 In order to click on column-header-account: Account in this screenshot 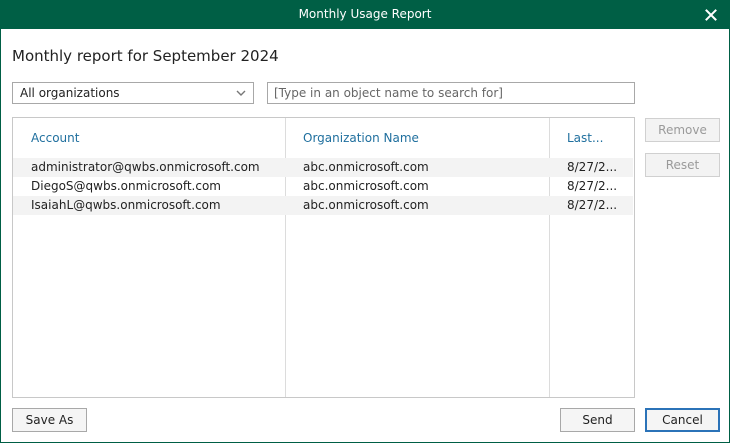, I will do `click(156, 138)`.